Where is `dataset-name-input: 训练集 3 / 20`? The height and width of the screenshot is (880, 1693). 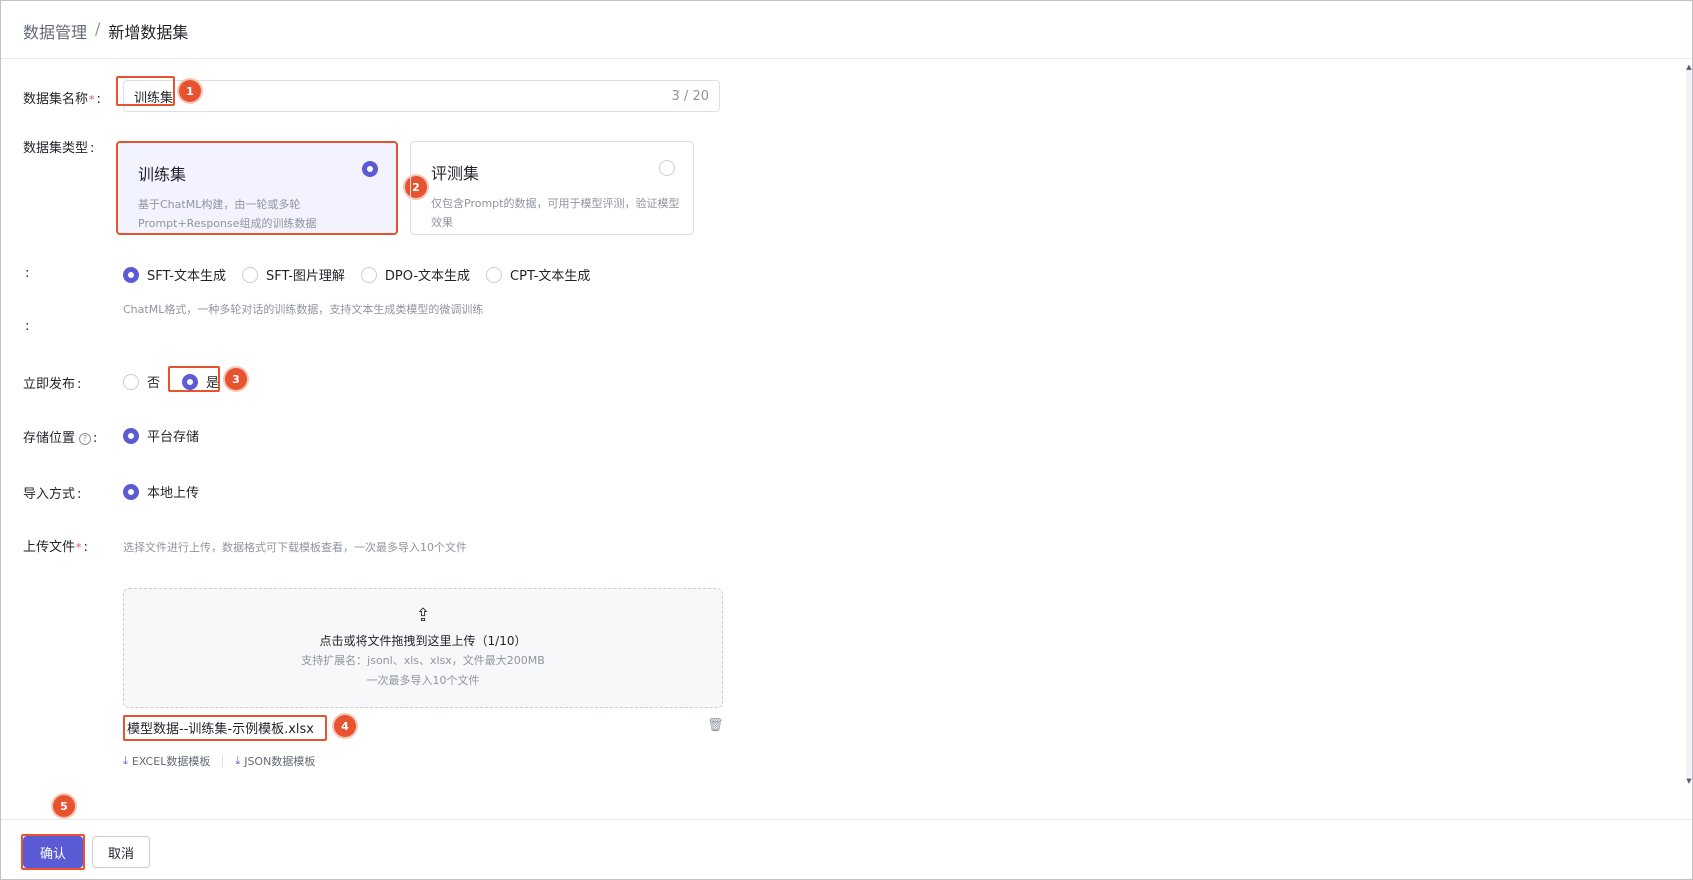
dataset-name-input: 训练集 3 / 20 is located at coordinates (421, 96).